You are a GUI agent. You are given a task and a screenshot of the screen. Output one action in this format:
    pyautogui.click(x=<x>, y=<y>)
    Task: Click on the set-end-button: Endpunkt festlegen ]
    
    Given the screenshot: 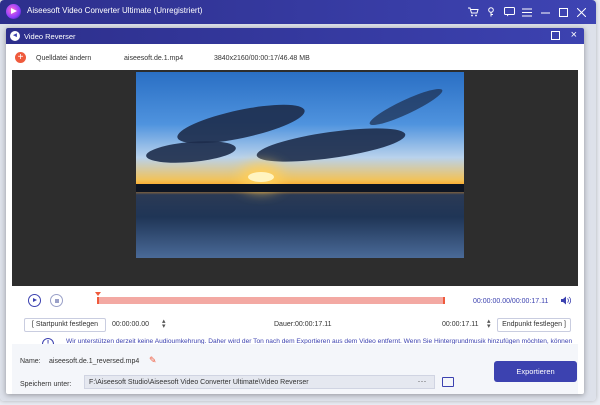 What is the action you would take?
    pyautogui.click(x=534, y=325)
    